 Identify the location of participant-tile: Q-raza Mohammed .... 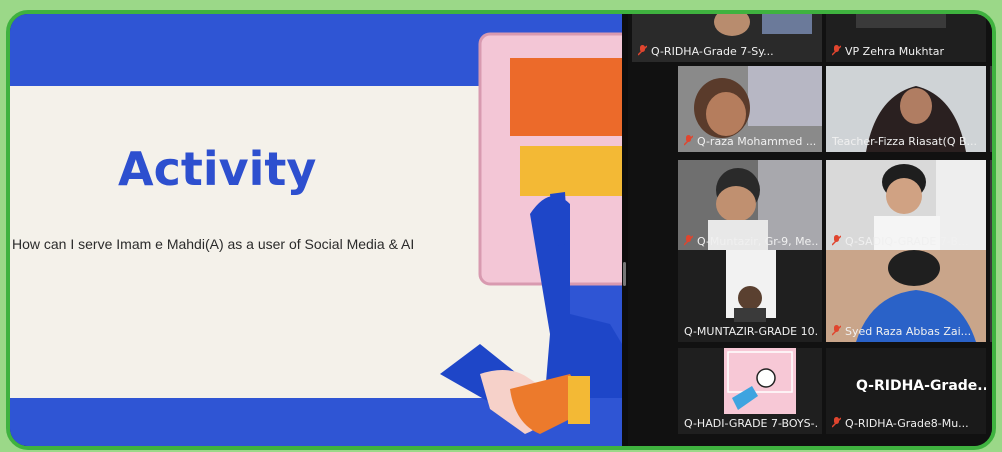
(750, 109).